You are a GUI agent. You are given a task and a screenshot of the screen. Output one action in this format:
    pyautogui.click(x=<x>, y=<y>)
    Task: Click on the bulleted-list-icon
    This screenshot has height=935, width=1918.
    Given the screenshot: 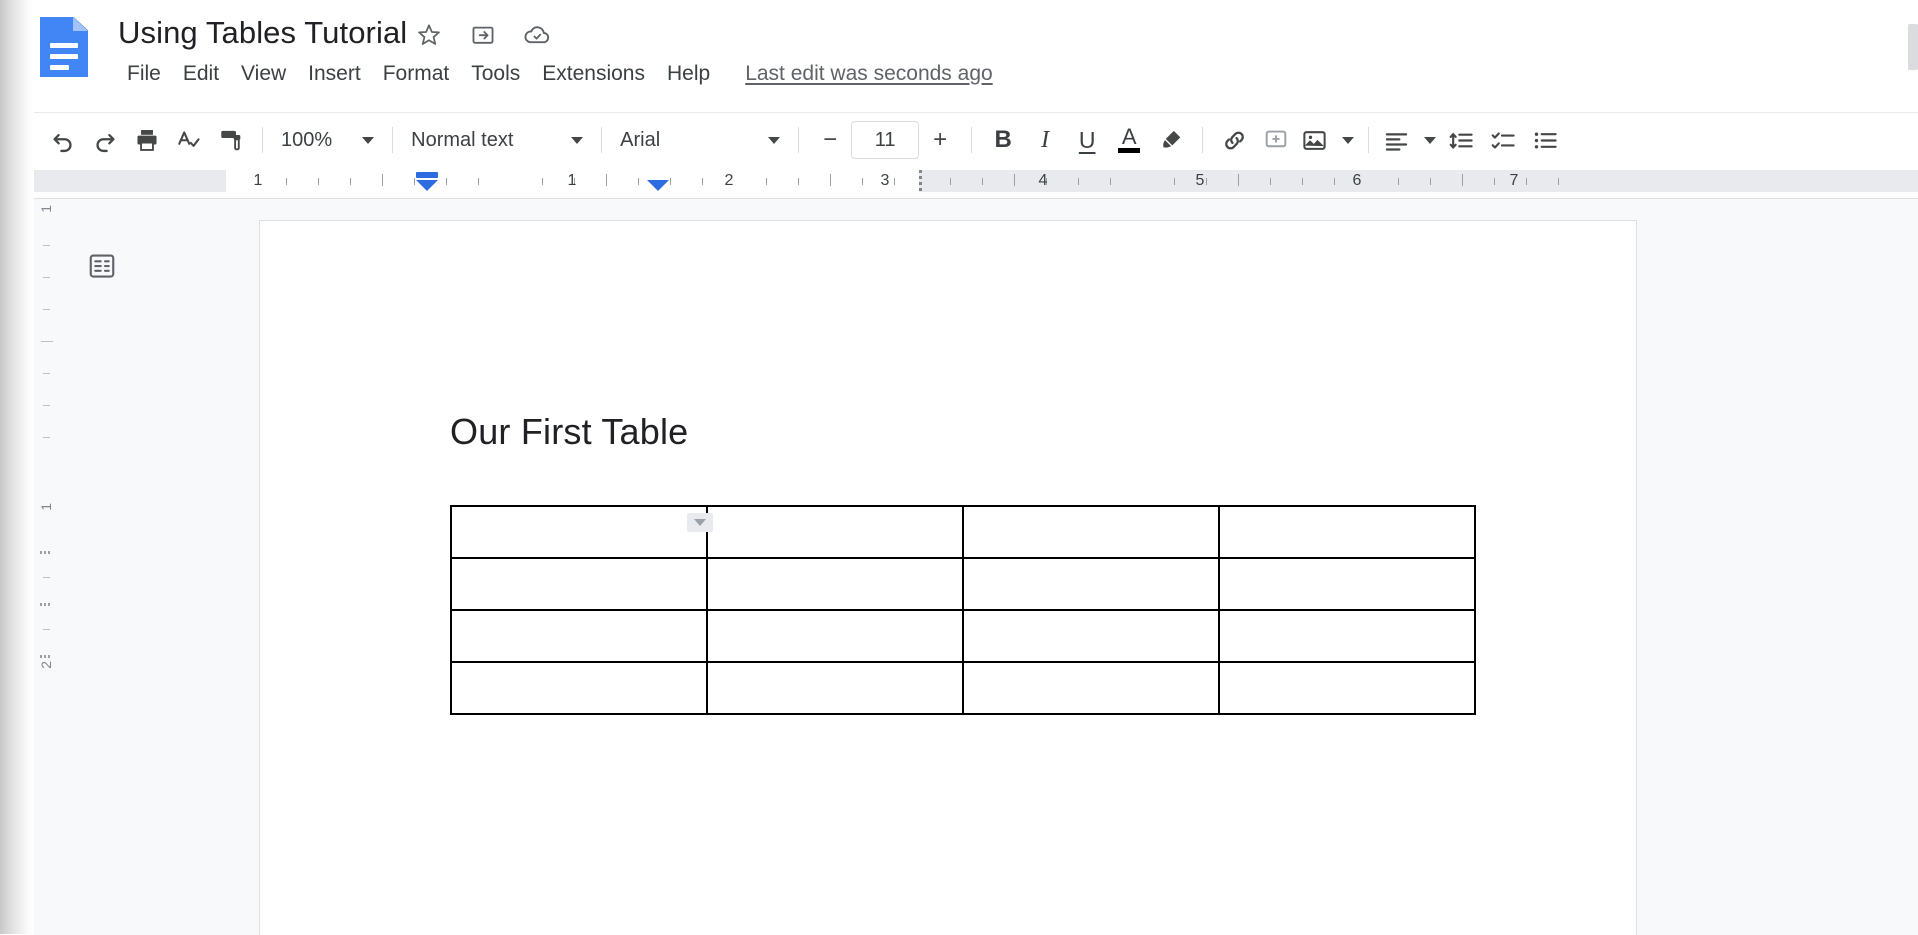 What is the action you would take?
    pyautogui.click(x=1545, y=140)
    